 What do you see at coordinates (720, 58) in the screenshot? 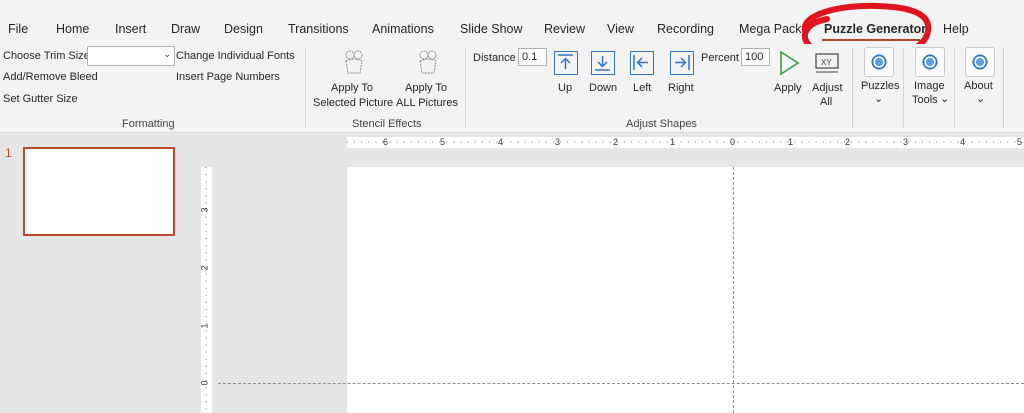
I see `percent-label: Percent` at bounding box center [720, 58].